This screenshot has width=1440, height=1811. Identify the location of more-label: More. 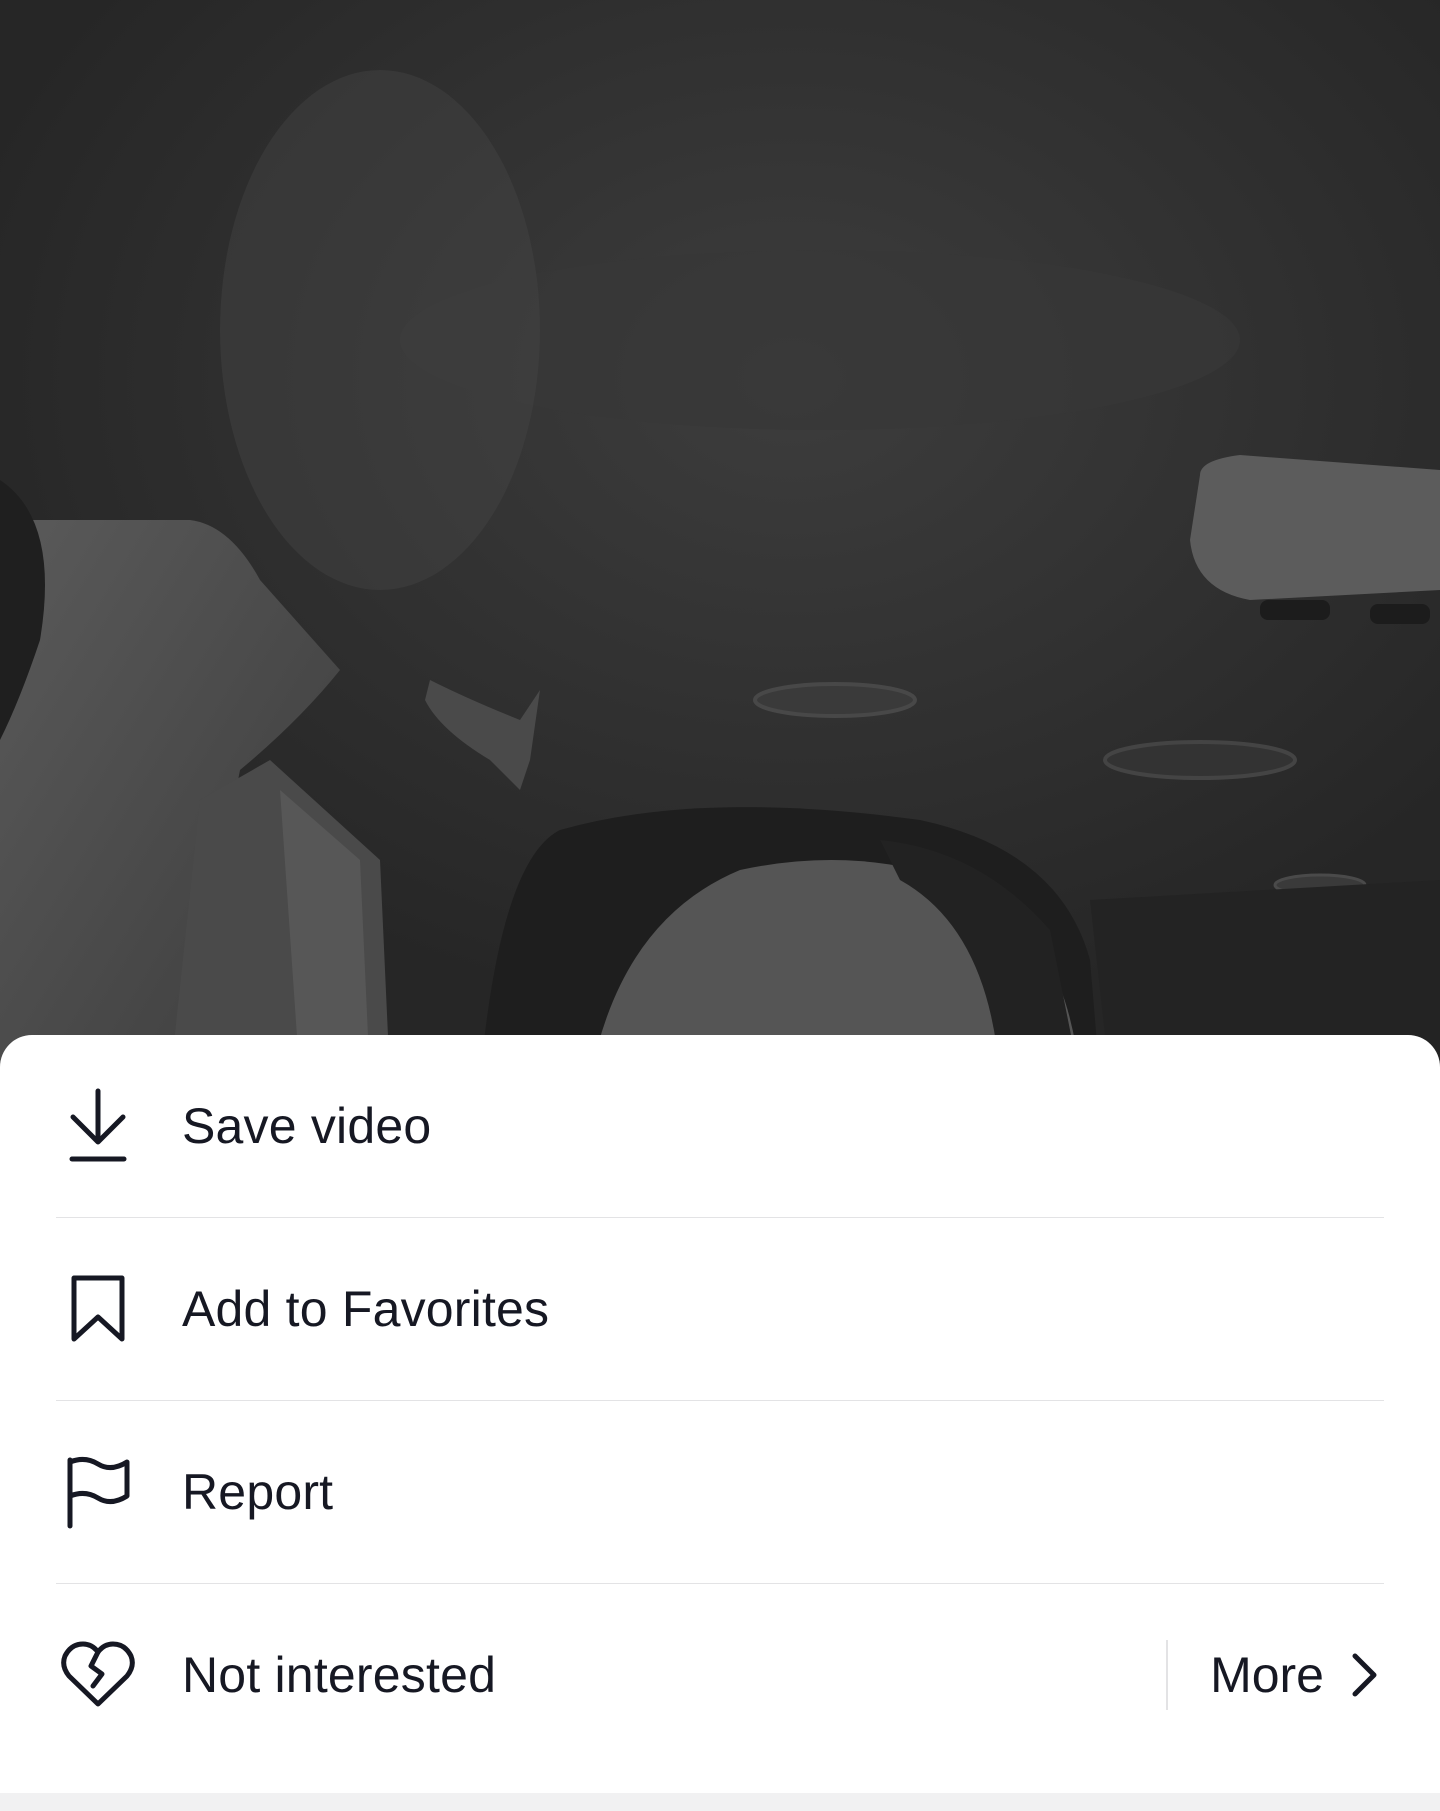
(1267, 1675).